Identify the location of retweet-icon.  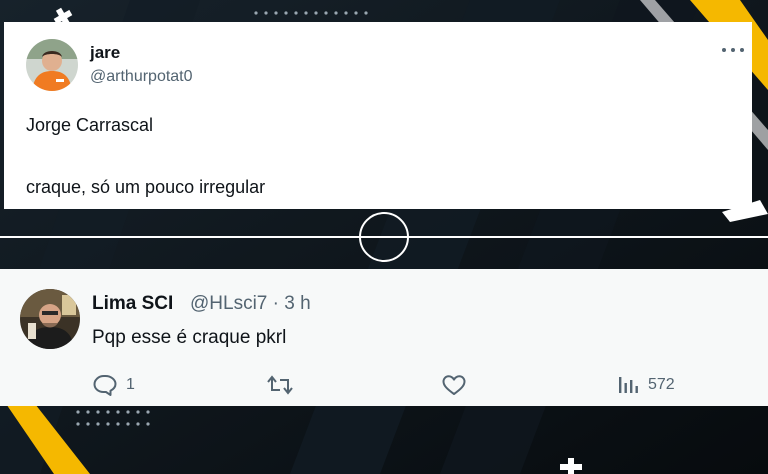
(280, 385).